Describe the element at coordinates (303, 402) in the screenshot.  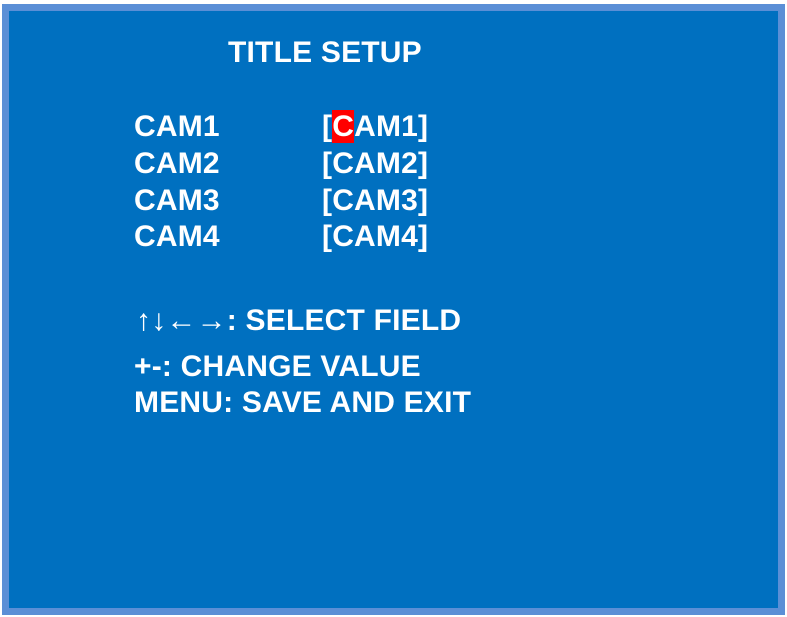
I see `help-save-exit: MENU: SAVE AND EXIT` at that location.